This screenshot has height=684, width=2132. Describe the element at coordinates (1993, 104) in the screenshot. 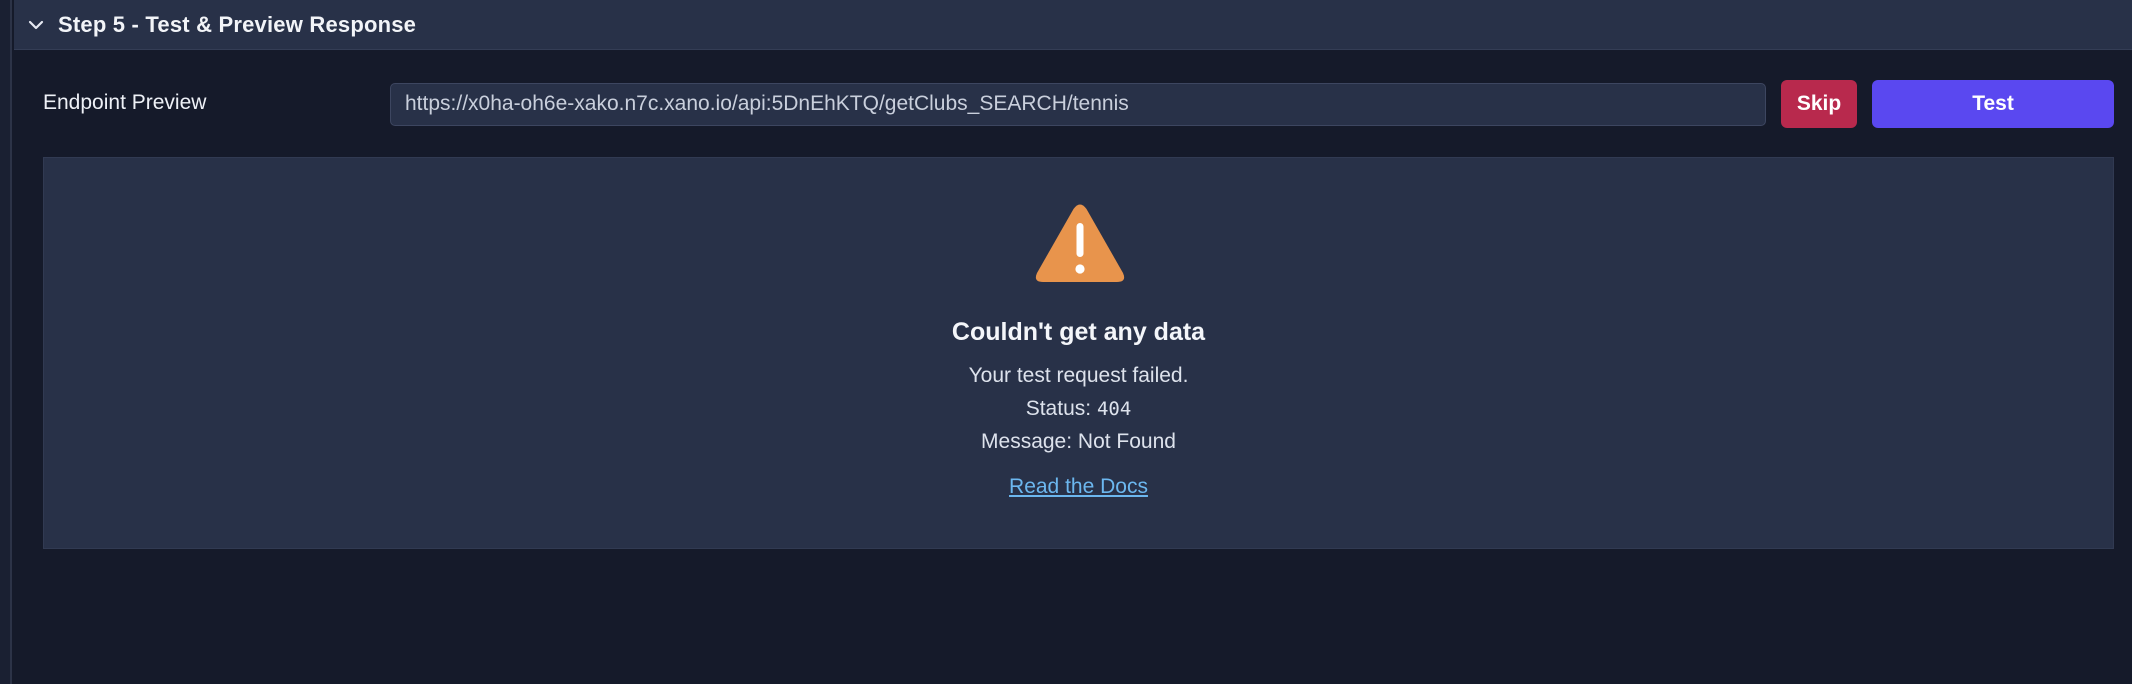

I see `test-button: Test` at that location.